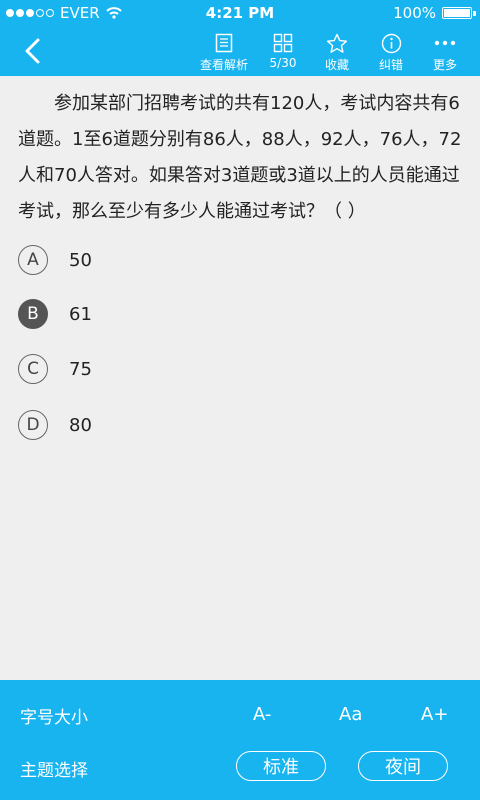 The image size is (480, 800). Describe the element at coordinates (224, 43) in the screenshot. I see `document-icon` at that location.